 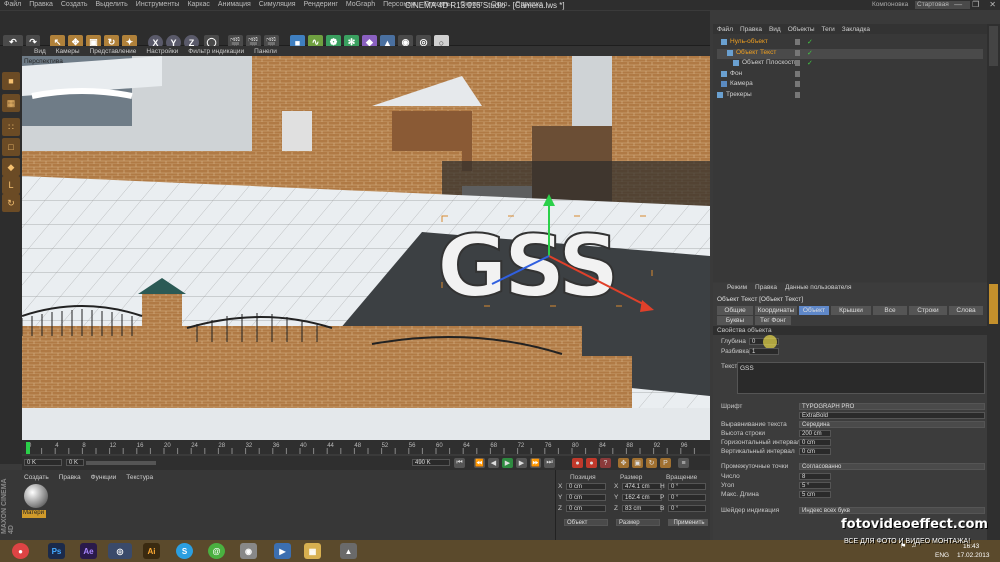 What do you see at coordinates (958, 4) in the screenshot?
I see `minimize-icon: —` at bounding box center [958, 4].